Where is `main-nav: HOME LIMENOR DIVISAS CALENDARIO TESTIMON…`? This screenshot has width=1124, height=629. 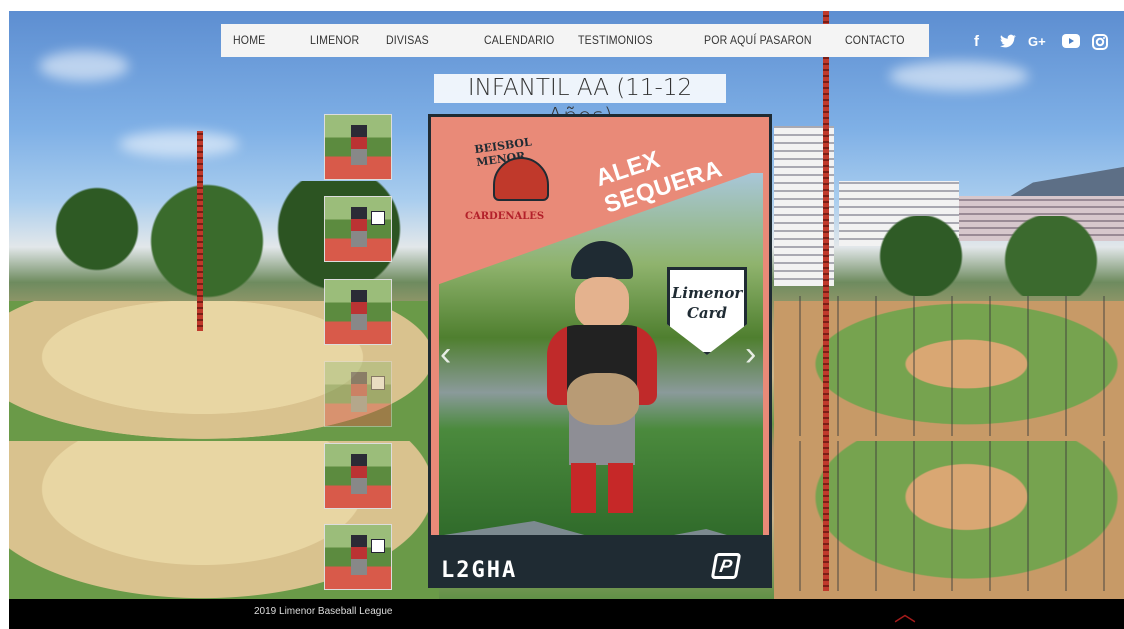
main-nav: HOME LIMENOR DIVISAS CALENDARIO TESTIMON… is located at coordinates (575, 40).